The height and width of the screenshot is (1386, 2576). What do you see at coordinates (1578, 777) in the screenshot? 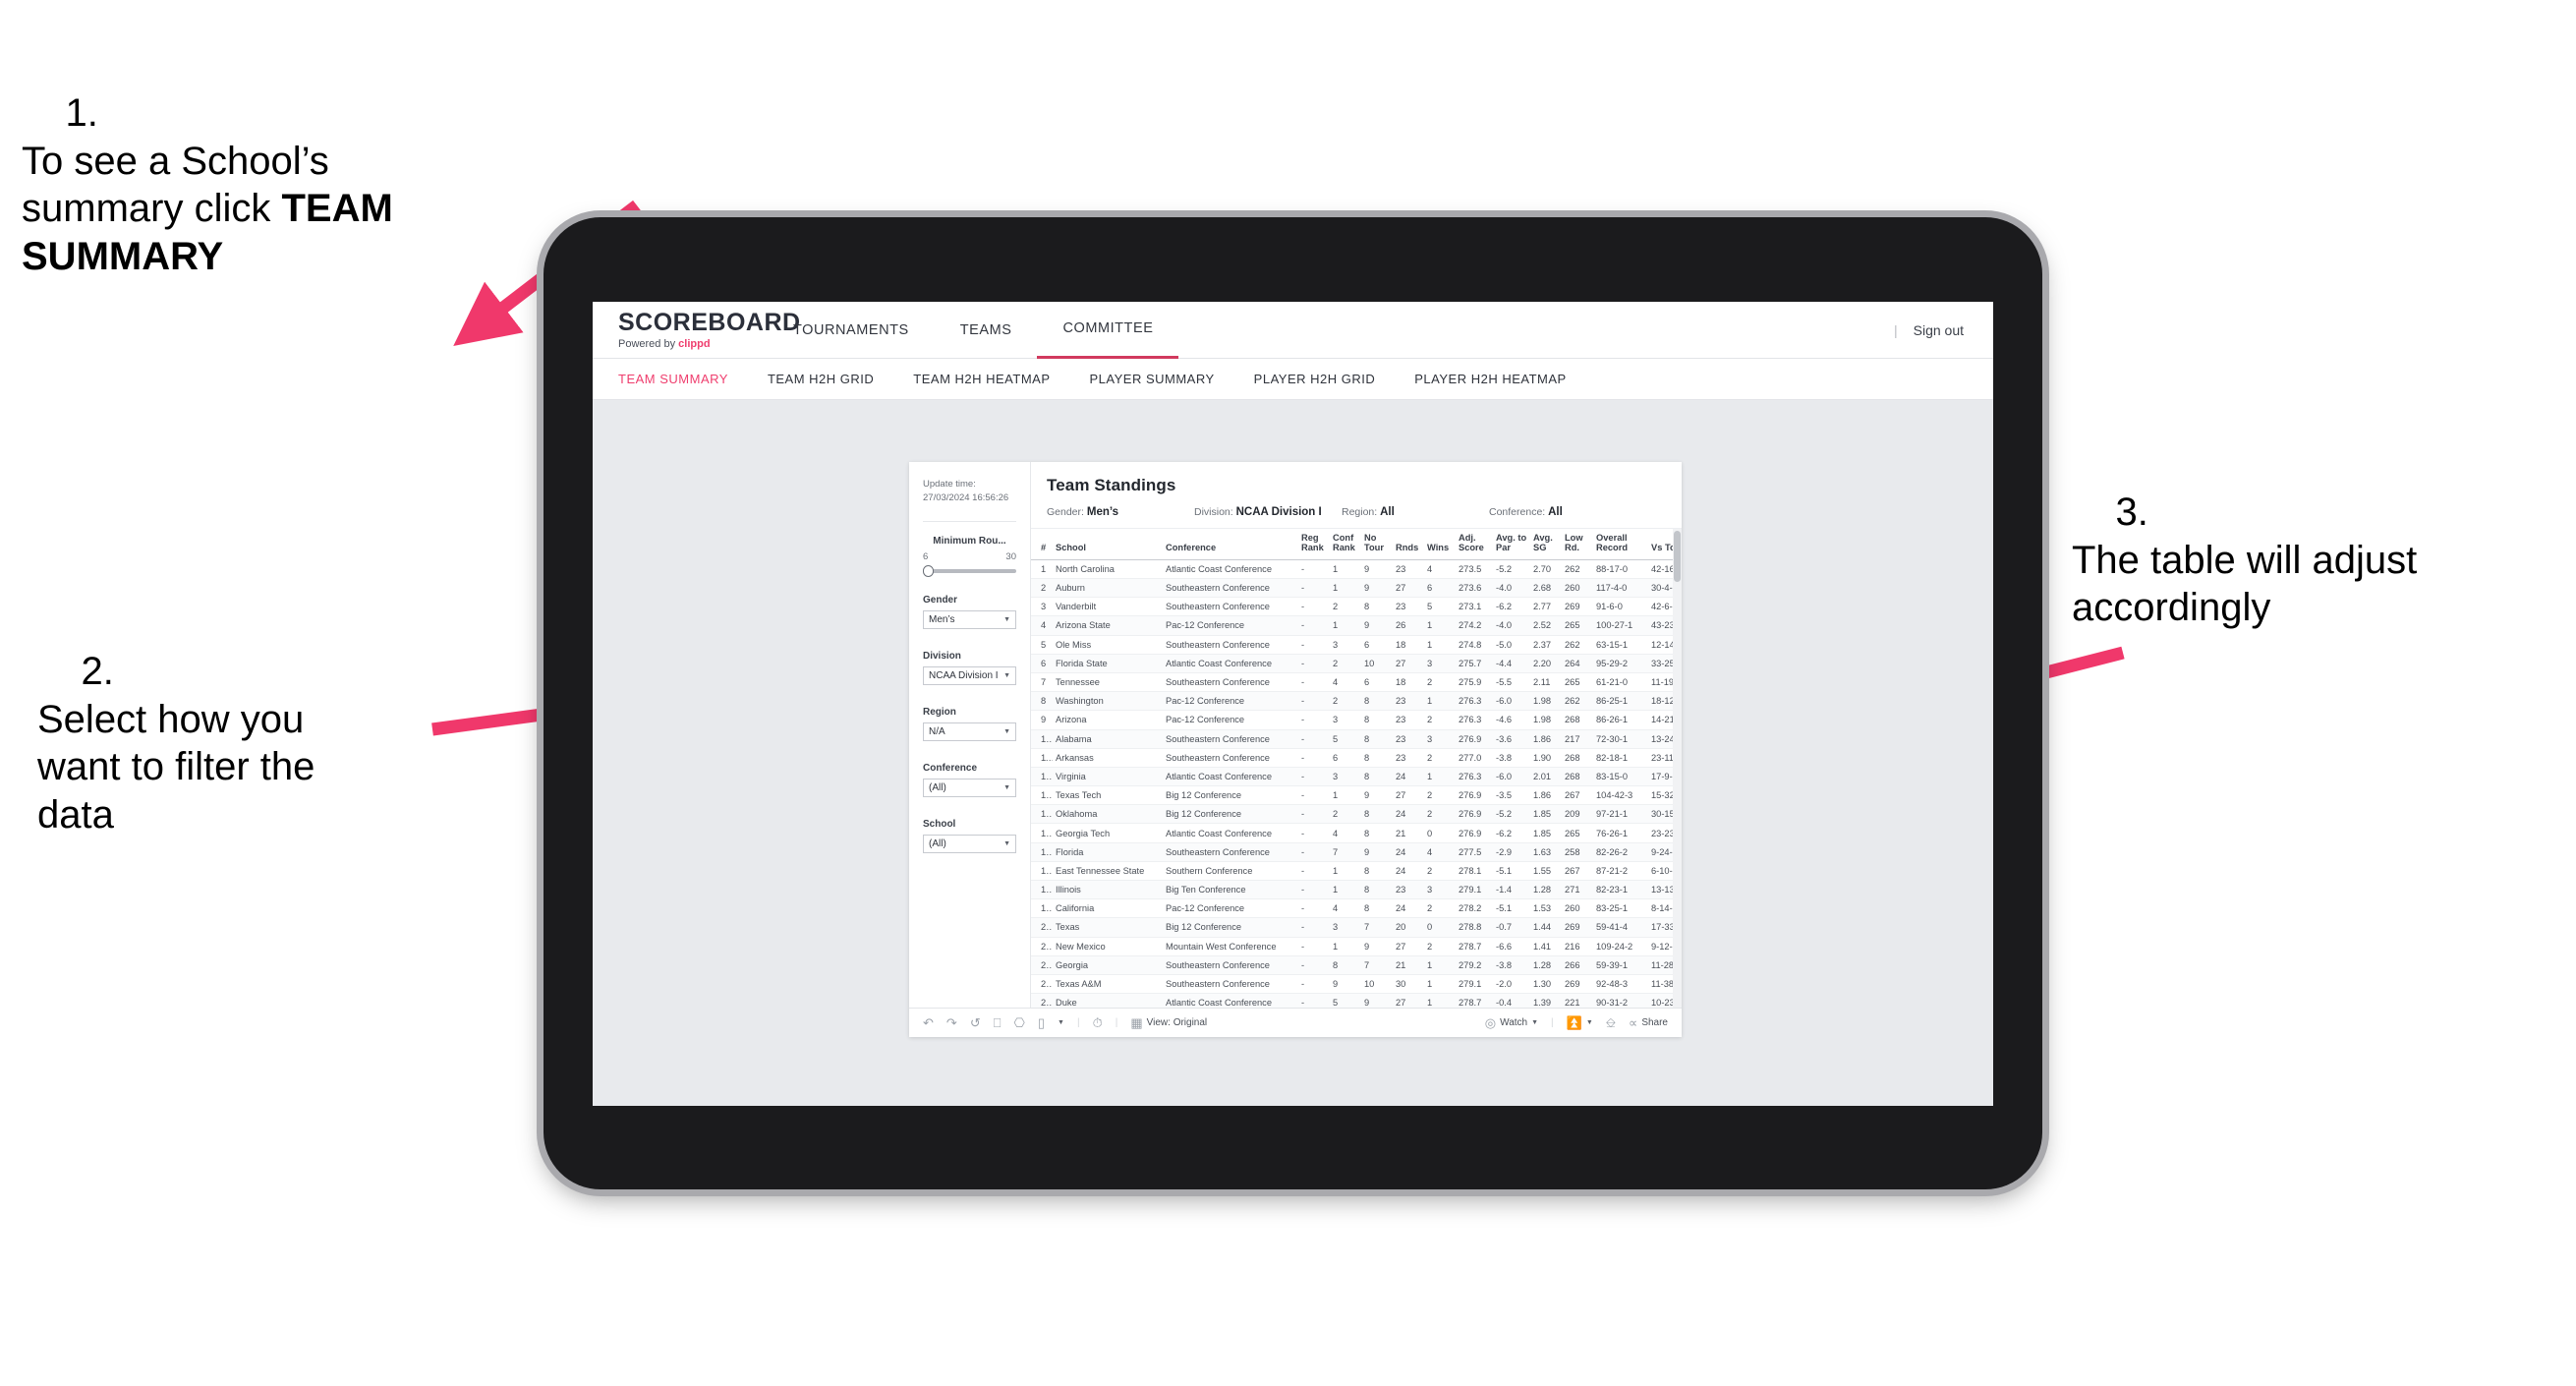
I see `cell-value: 268` at bounding box center [1578, 777].